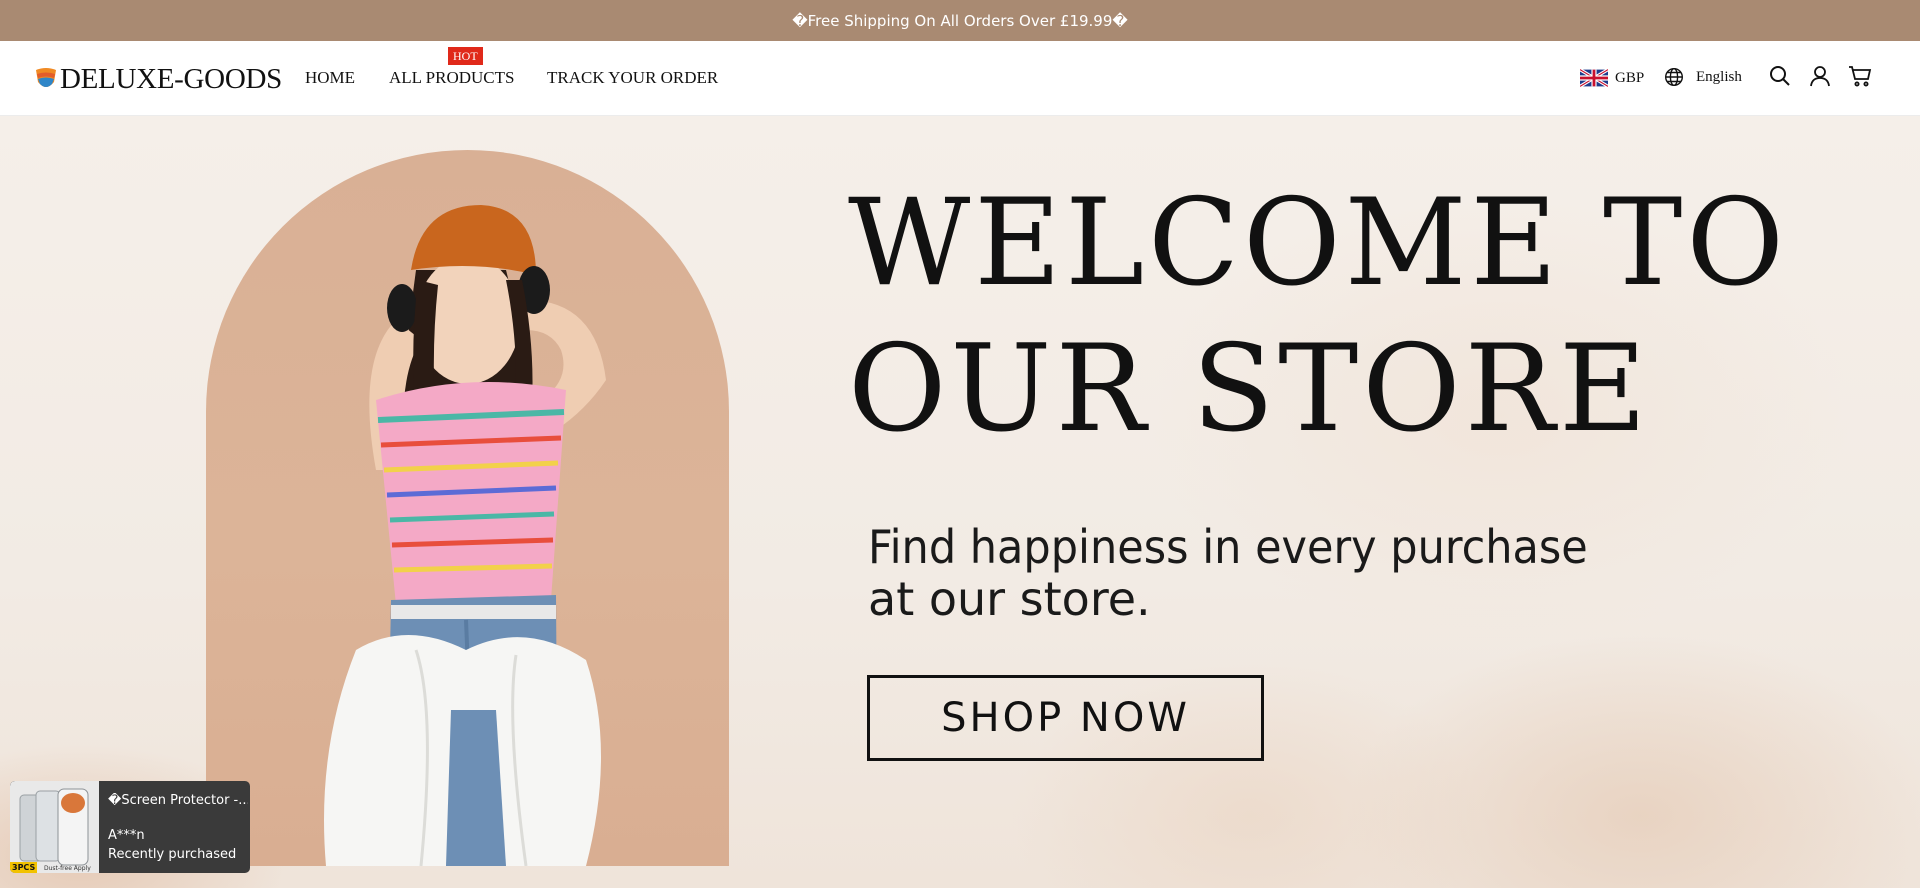  I want to click on product-thumbnail: 3PCS Dust-free Apply, so click(54, 827).